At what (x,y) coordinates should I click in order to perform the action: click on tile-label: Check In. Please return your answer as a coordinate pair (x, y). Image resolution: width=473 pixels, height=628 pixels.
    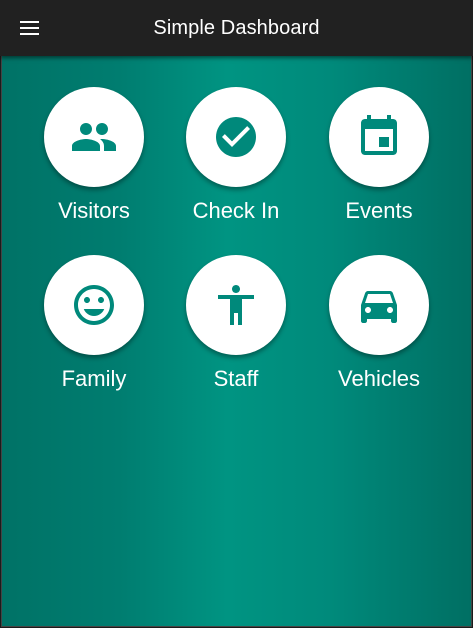
    Looking at the image, I should click on (236, 210).